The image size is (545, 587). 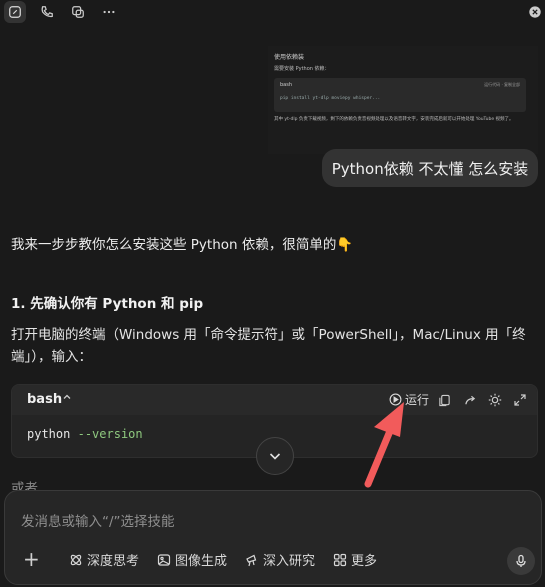 I want to click on screenshot-code-lang: bash, so click(x=286, y=85).